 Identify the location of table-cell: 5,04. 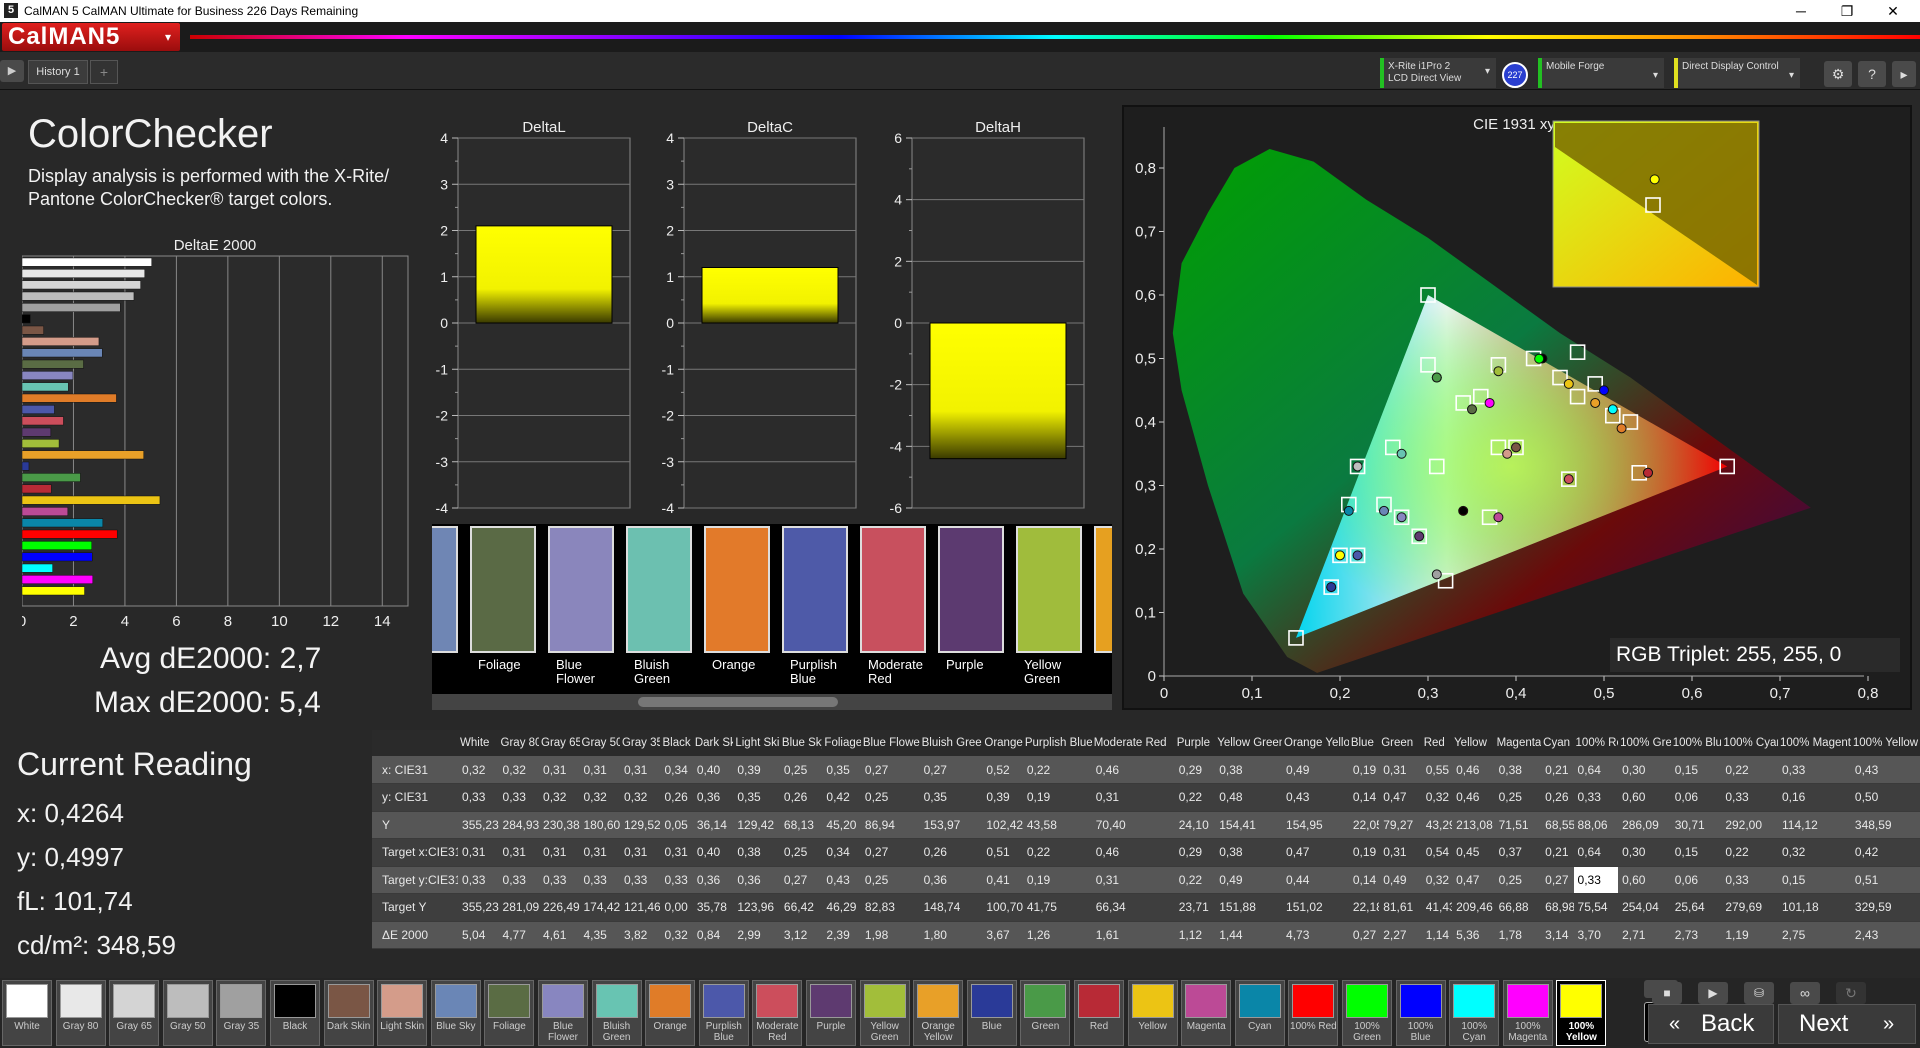
(478, 935).